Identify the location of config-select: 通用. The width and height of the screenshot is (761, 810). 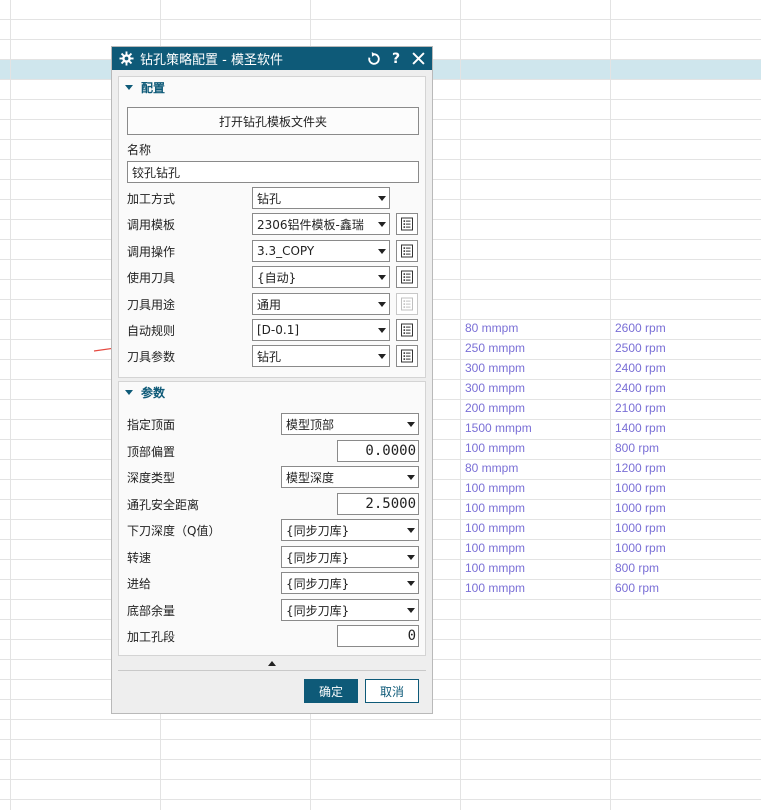
(321, 304).